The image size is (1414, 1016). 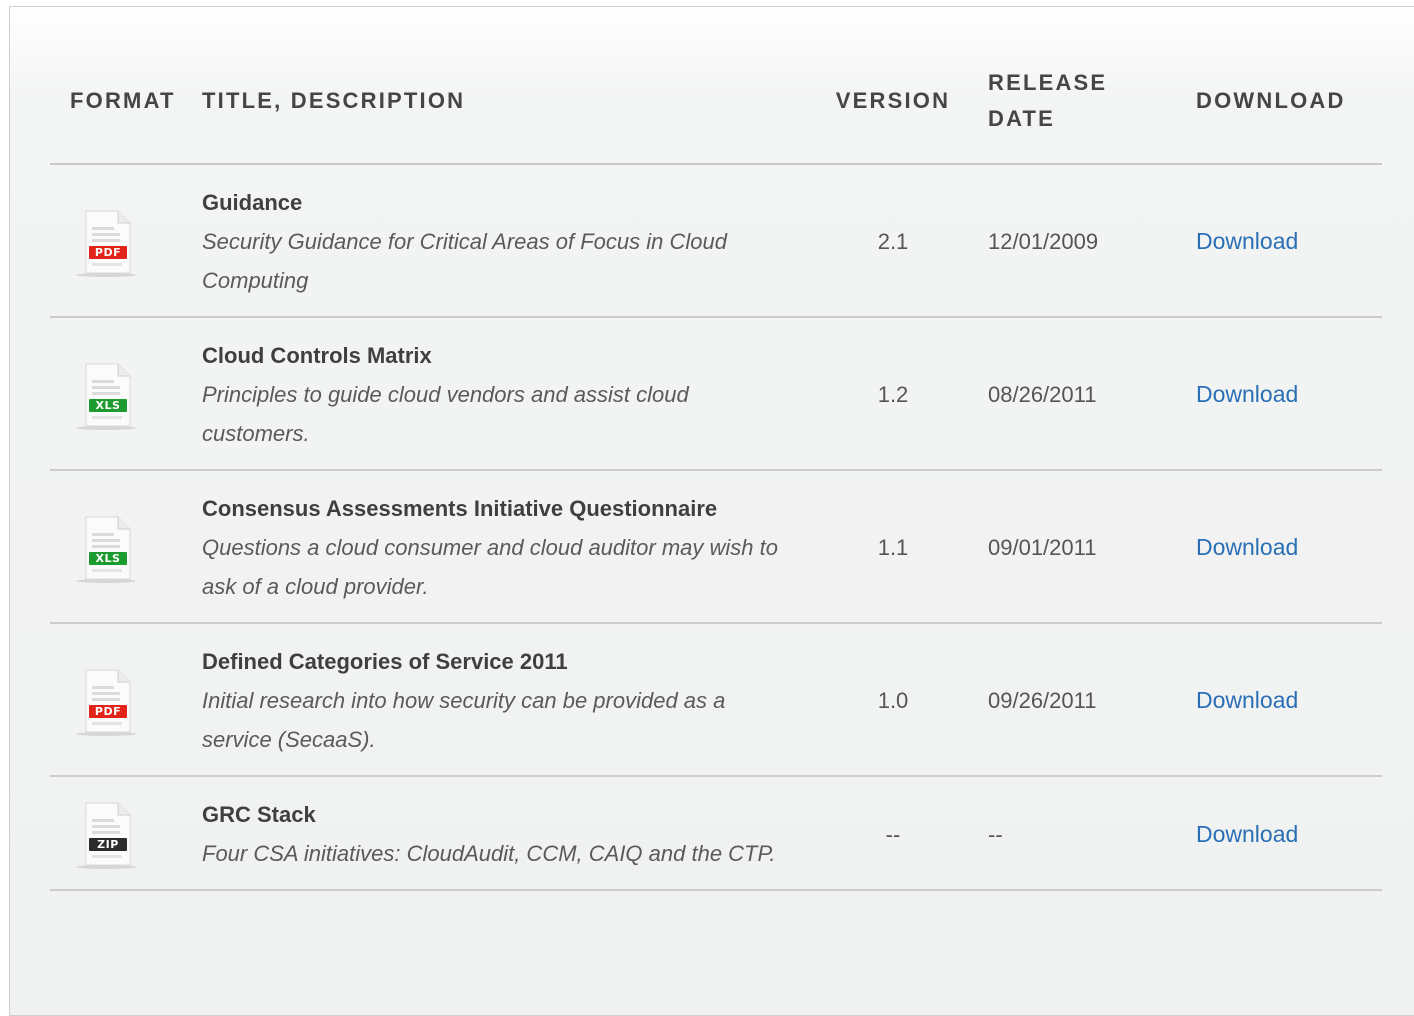 I want to click on header-release-date-label: RELEASE DATE, so click(x=1048, y=100).